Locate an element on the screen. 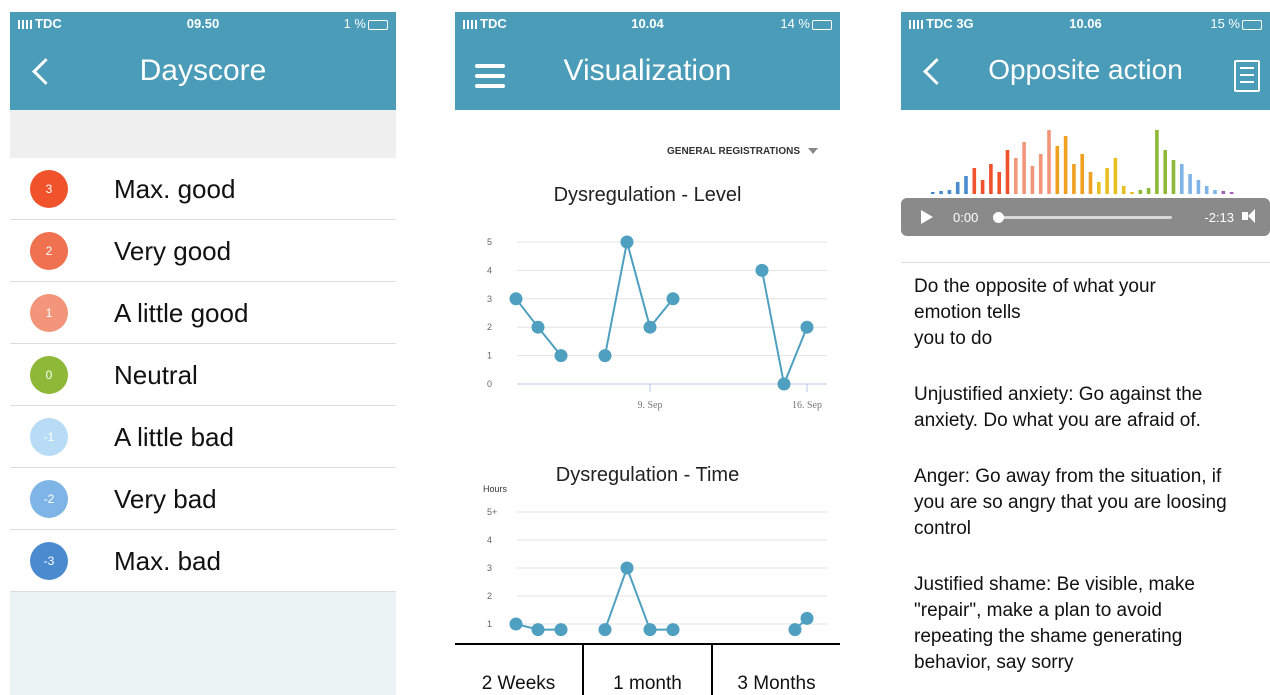 This screenshot has height=695, width=1270. score-badge: -2 is located at coordinates (49, 499).